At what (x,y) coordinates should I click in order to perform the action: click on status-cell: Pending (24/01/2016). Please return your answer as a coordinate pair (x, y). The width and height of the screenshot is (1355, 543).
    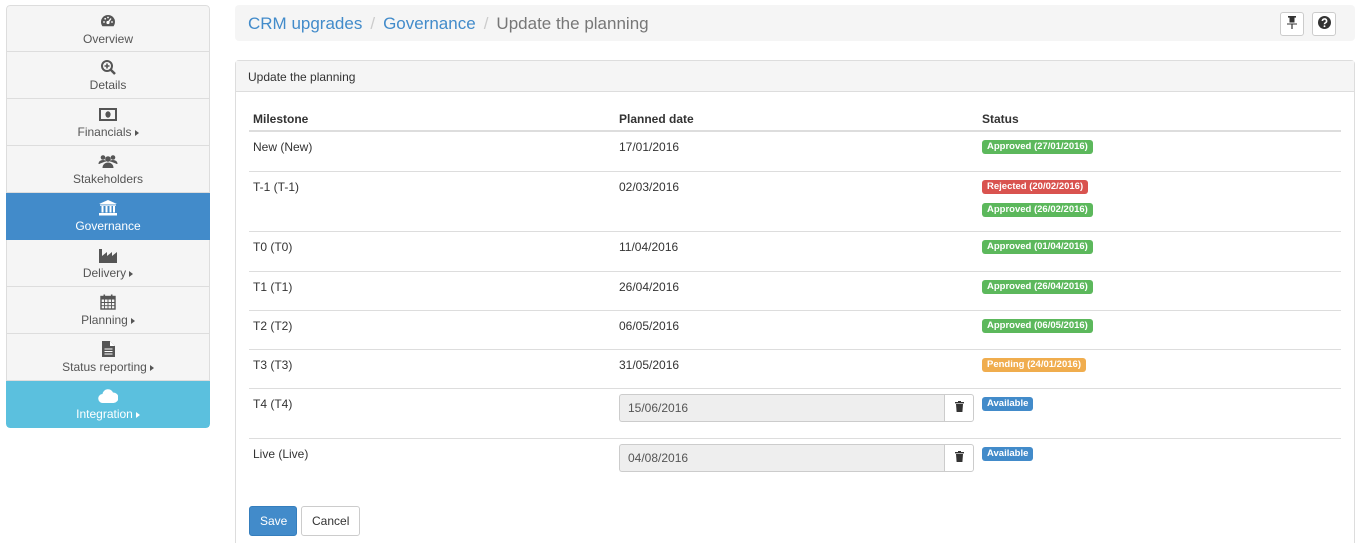
    Looking at the image, I should click on (1034, 369).